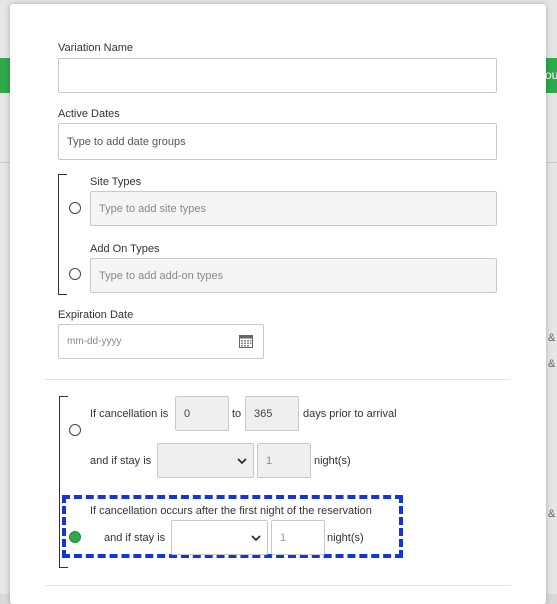  I want to click on background-partial-text: ou, so click(551, 75).